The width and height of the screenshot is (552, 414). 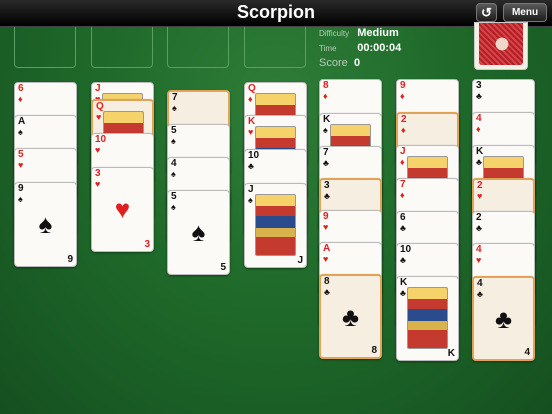 I want to click on difficulty-label: Difficulty, so click(x=334, y=33).